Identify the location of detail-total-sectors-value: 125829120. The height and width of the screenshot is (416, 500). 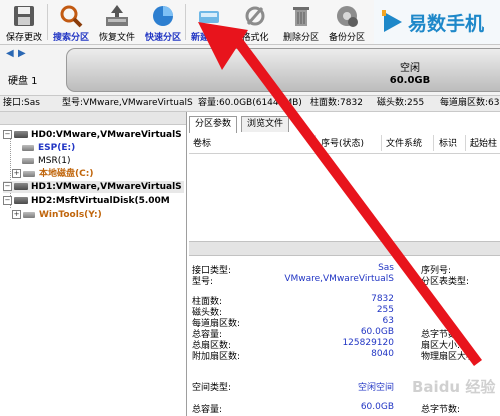
(368, 343).